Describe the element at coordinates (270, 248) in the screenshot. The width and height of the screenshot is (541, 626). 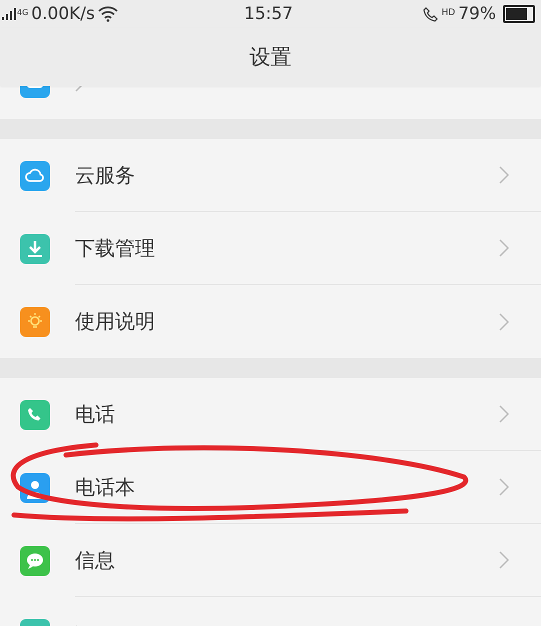
I see `settings-item: 下载管理` at that location.